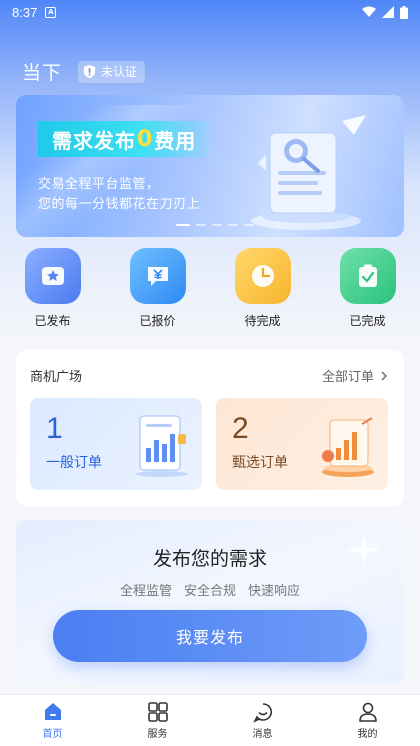 The height and width of the screenshot is (746, 420). Describe the element at coordinates (308, 172) in the screenshot. I see `document-illustration-icon` at that location.